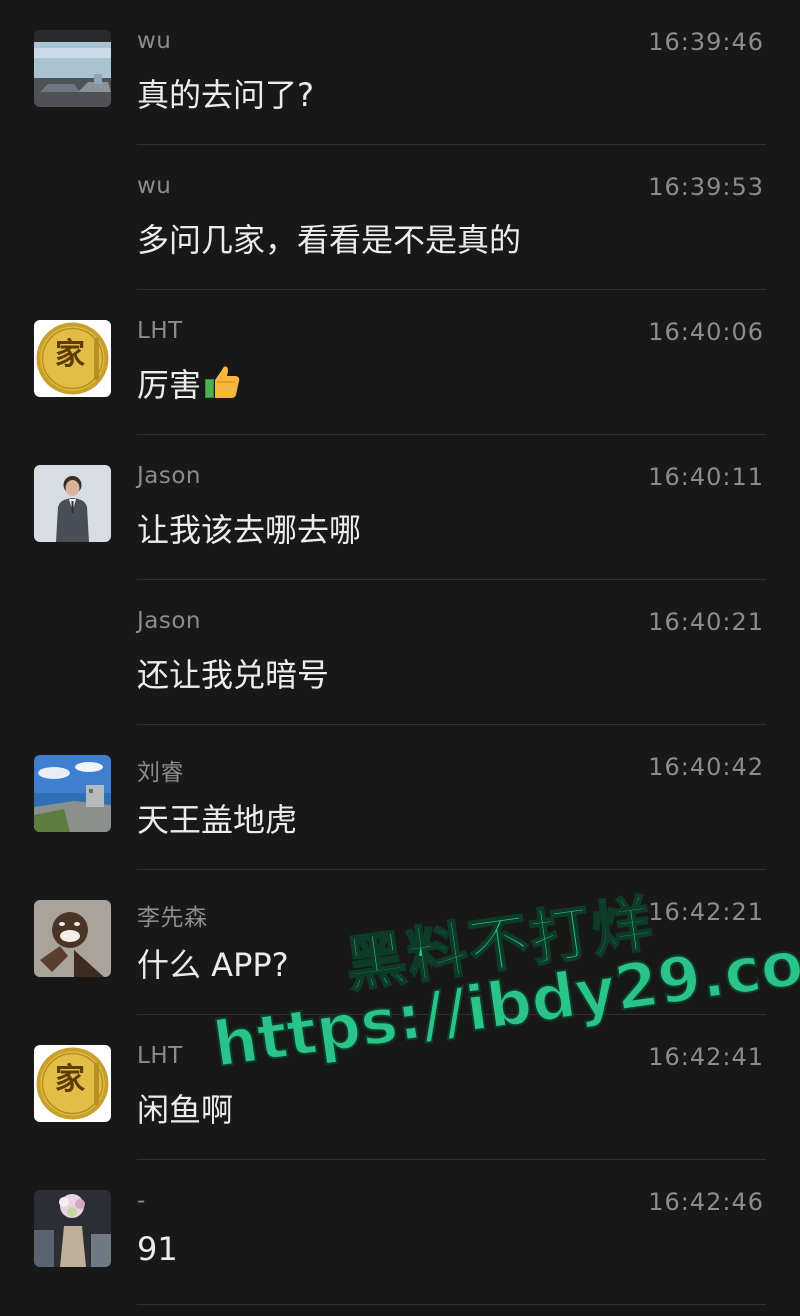 The height and width of the screenshot is (1316, 800). What do you see at coordinates (706, 187) in the screenshot?
I see `timestamp: 16:39:53` at bounding box center [706, 187].